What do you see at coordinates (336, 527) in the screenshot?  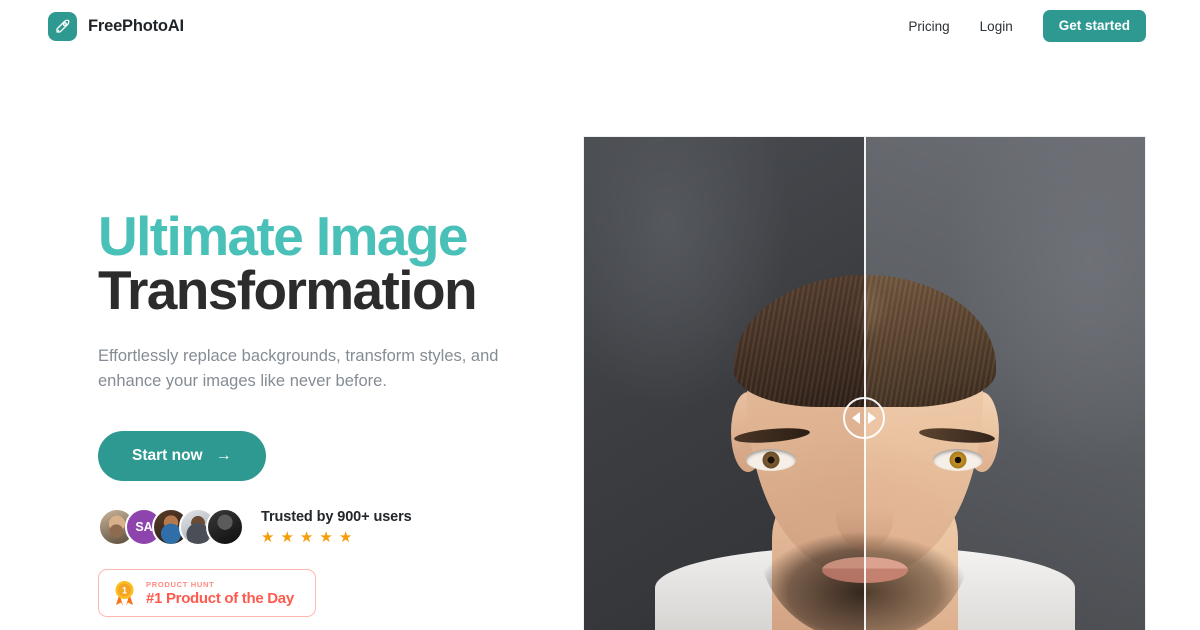 I see `social-proof-text: Trusted by 900+ users ★ ★ ★ ★ ★` at bounding box center [336, 527].